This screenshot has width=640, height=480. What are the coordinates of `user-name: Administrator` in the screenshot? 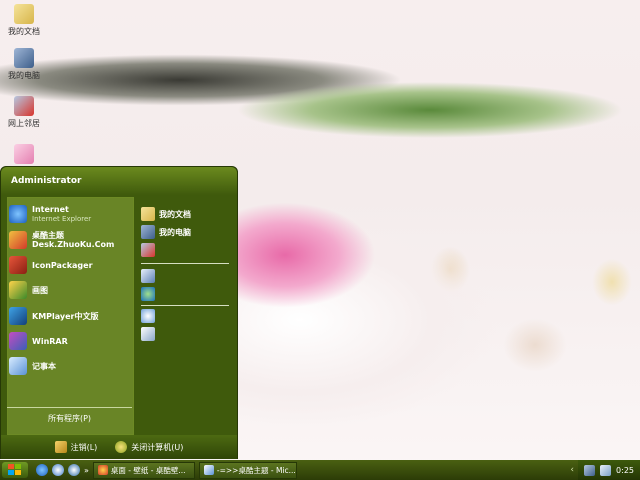 It's located at (46, 181).